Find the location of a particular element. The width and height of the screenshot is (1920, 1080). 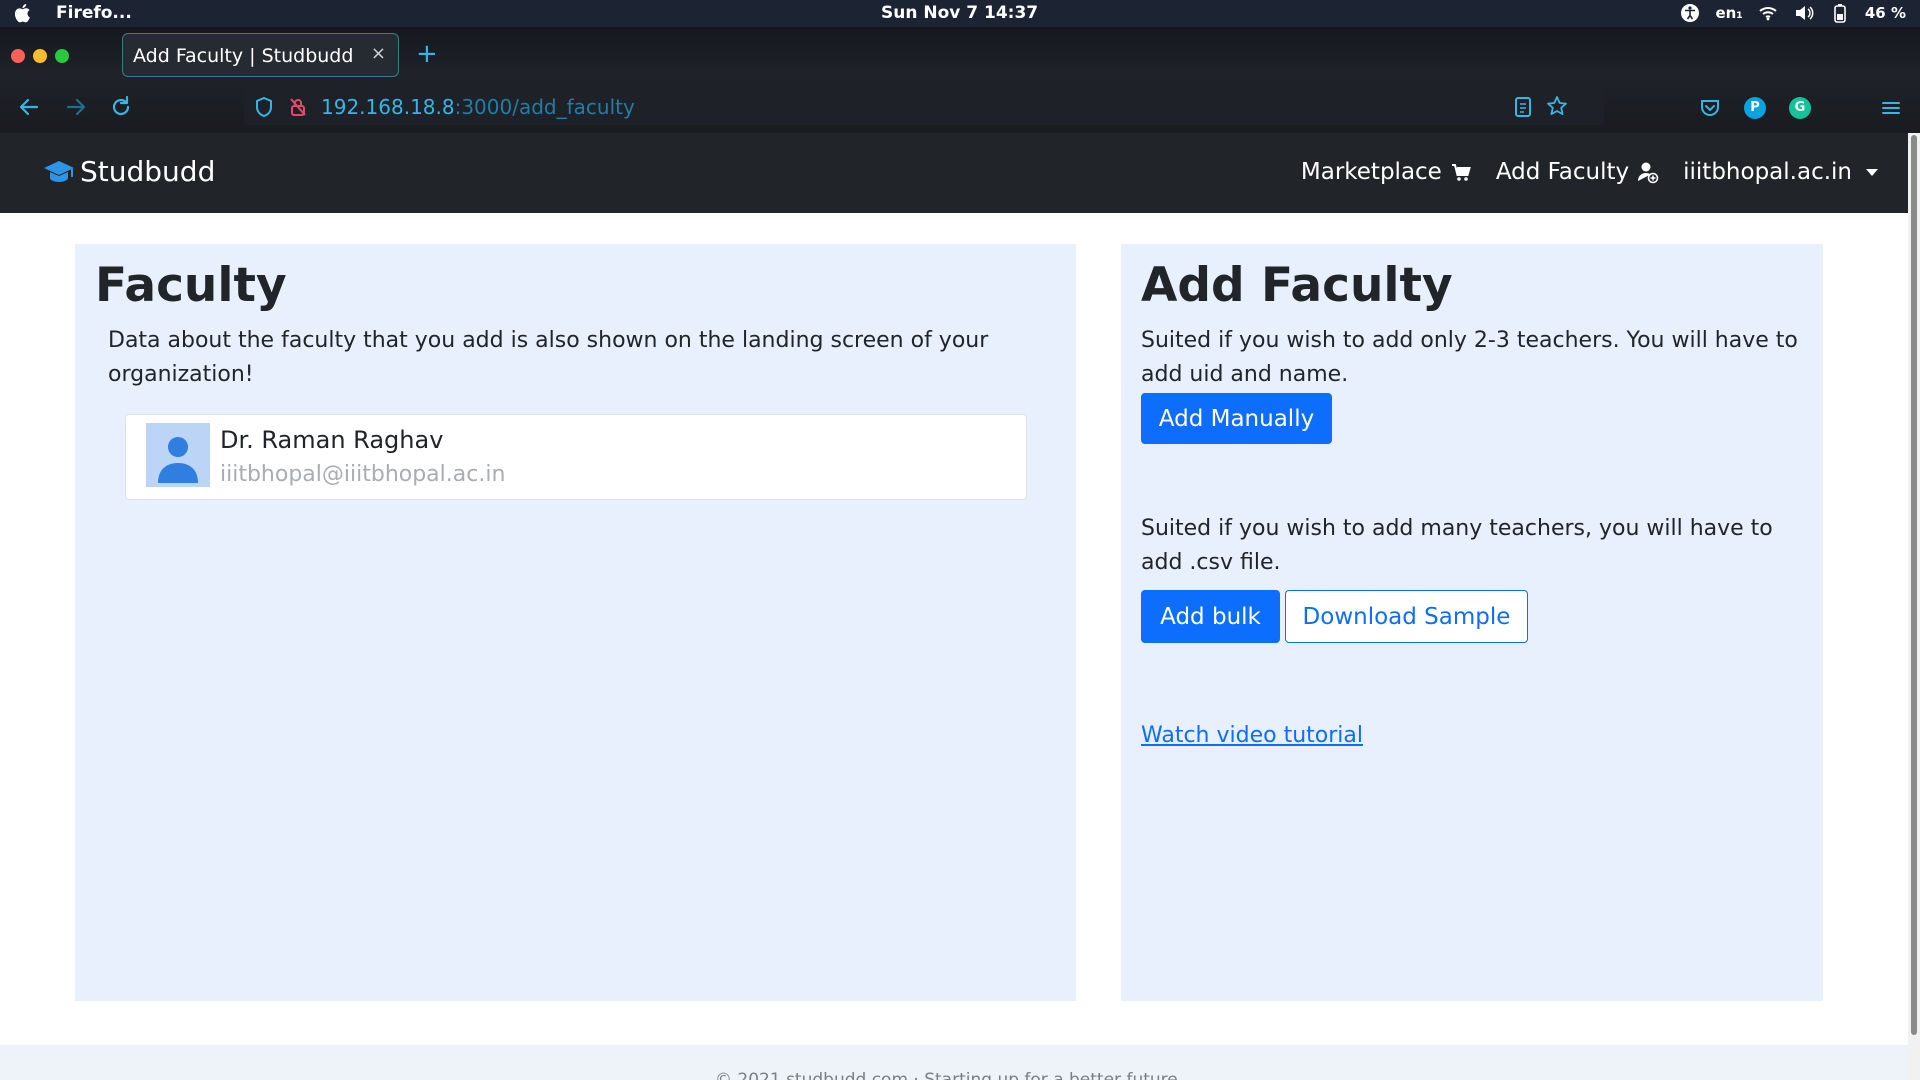

extension-p-icon: P is located at coordinates (1755, 108).